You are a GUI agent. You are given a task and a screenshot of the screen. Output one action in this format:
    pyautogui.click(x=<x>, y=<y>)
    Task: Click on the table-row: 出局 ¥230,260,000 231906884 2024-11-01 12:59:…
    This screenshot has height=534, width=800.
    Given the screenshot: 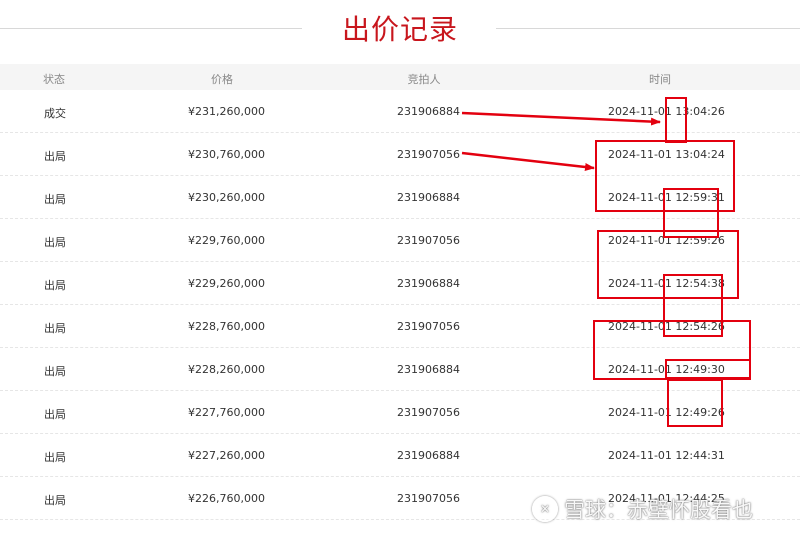 What is the action you would take?
    pyautogui.click(x=400, y=197)
    